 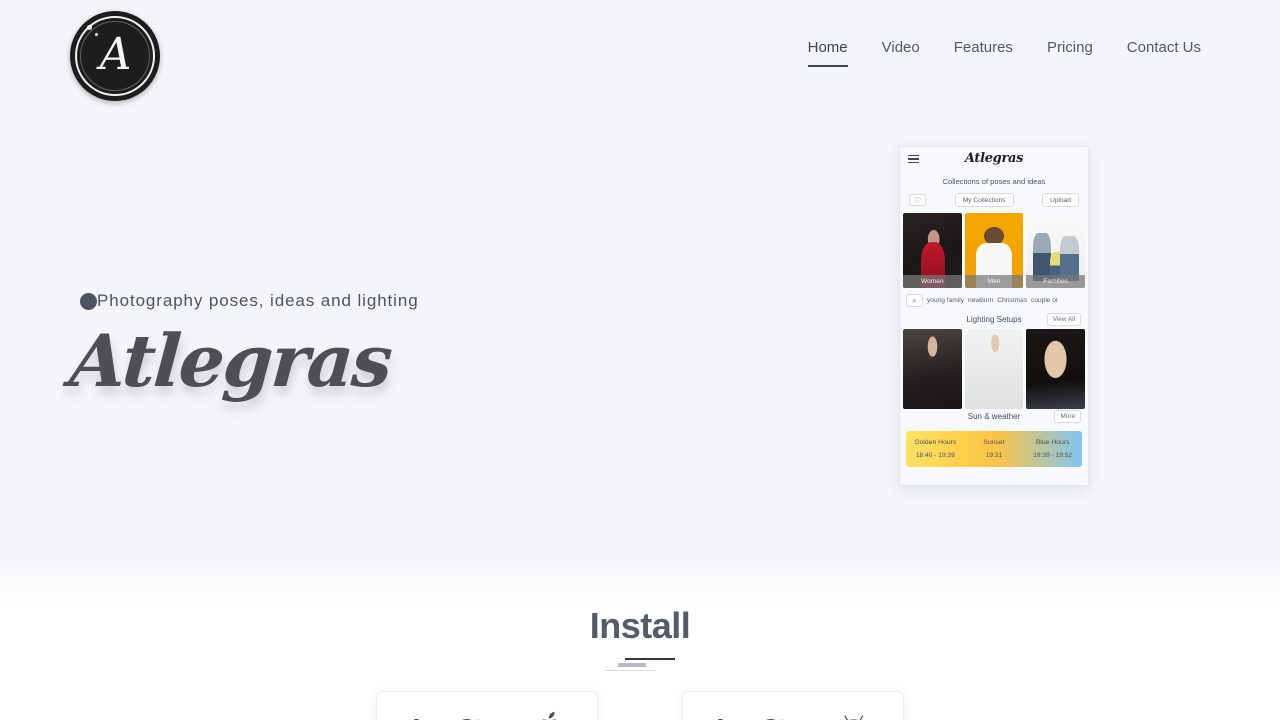 I want to click on lighting-section-header: Lighting Setups View All, so click(x=994, y=320).